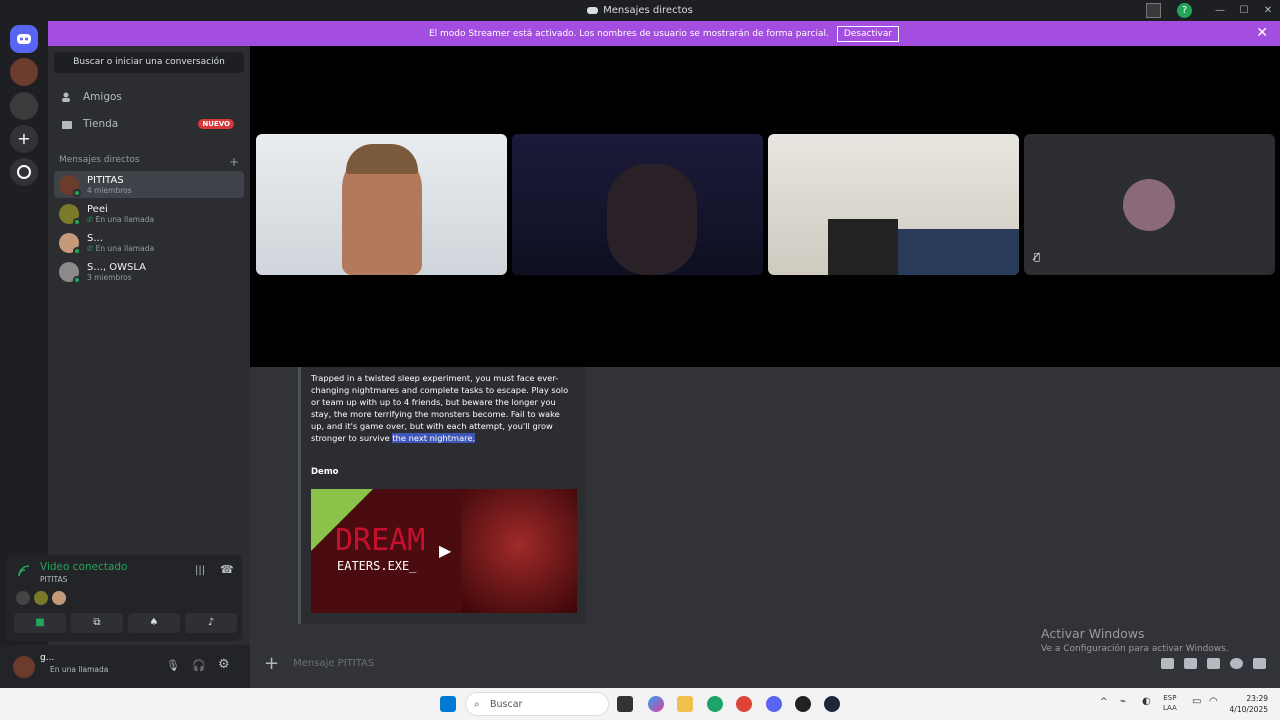 This screenshot has height=720, width=1280. What do you see at coordinates (1236, 663) in the screenshot?
I see `emoji-icon` at bounding box center [1236, 663].